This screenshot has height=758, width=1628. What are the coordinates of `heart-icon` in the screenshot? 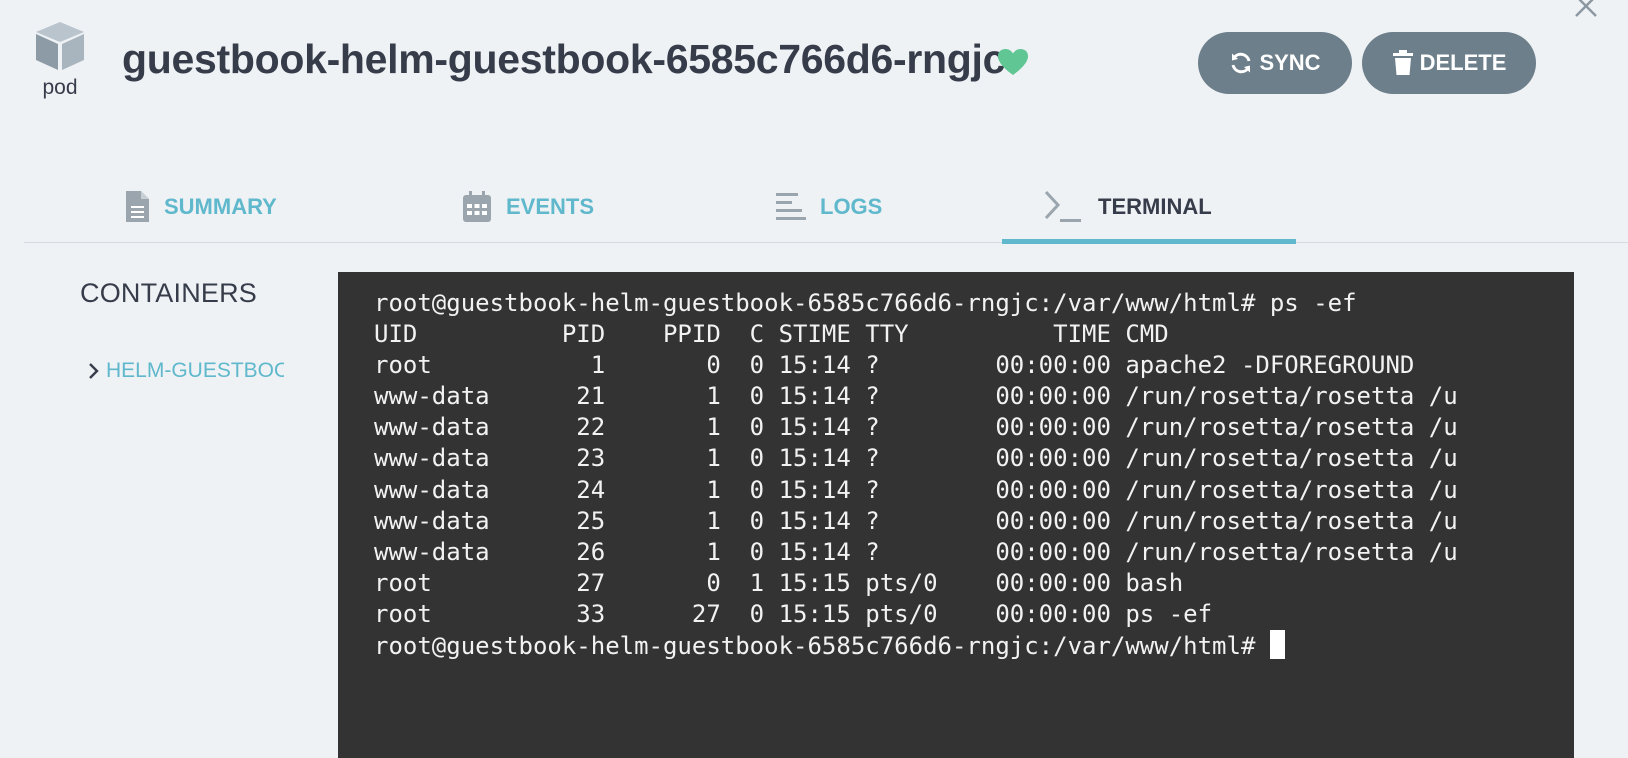 It's located at (1013, 64).